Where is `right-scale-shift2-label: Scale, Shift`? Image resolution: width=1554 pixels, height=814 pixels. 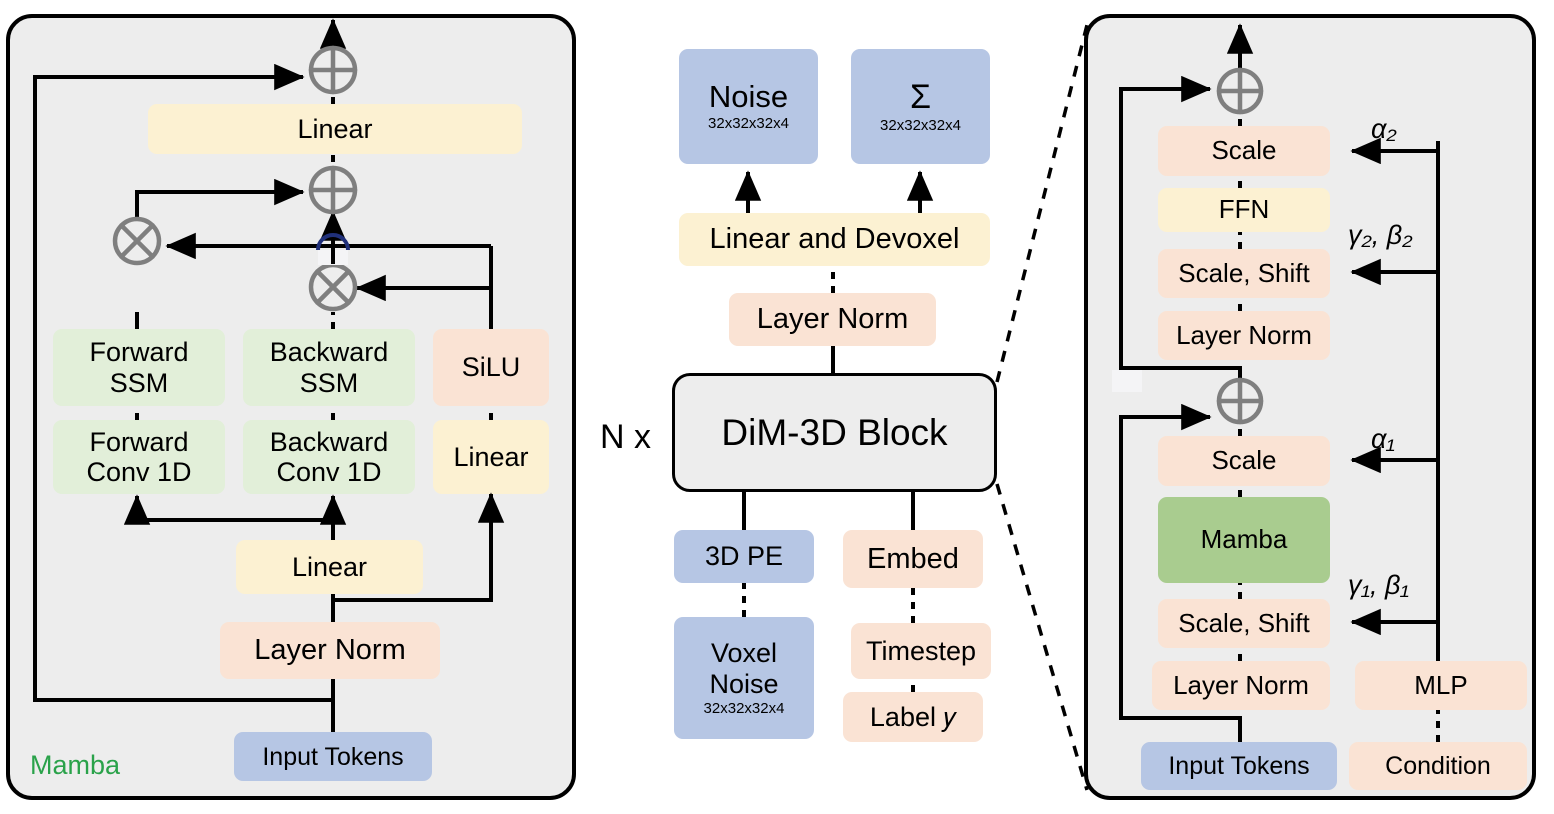 right-scale-shift2-label: Scale, Shift is located at coordinates (1244, 272).